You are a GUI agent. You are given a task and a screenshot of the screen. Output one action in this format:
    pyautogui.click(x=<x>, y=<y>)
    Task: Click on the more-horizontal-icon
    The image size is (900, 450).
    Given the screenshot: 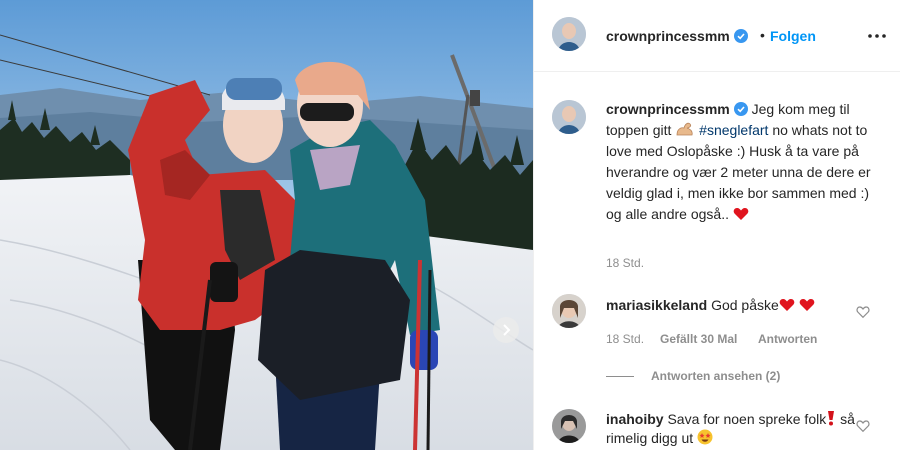 What is the action you would take?
    pyautogui.click(x=877, y=36)
    